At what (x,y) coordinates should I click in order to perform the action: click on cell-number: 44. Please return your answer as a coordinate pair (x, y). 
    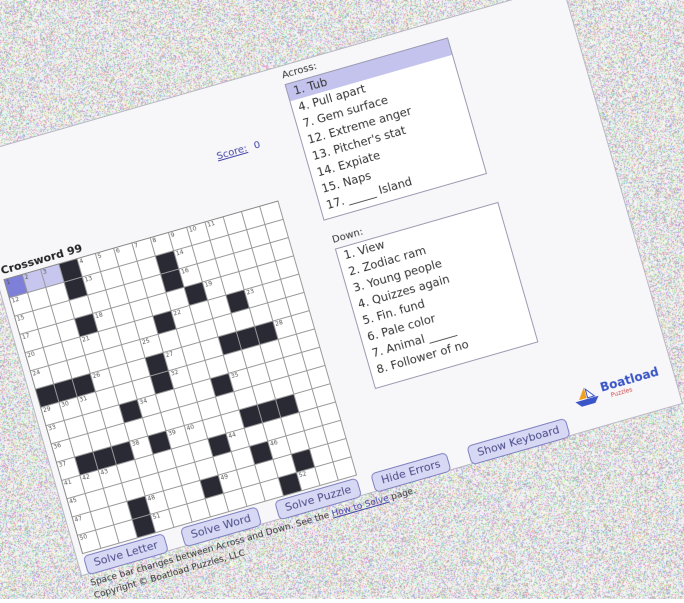
    Looking at the image, I should click on (232, 435).